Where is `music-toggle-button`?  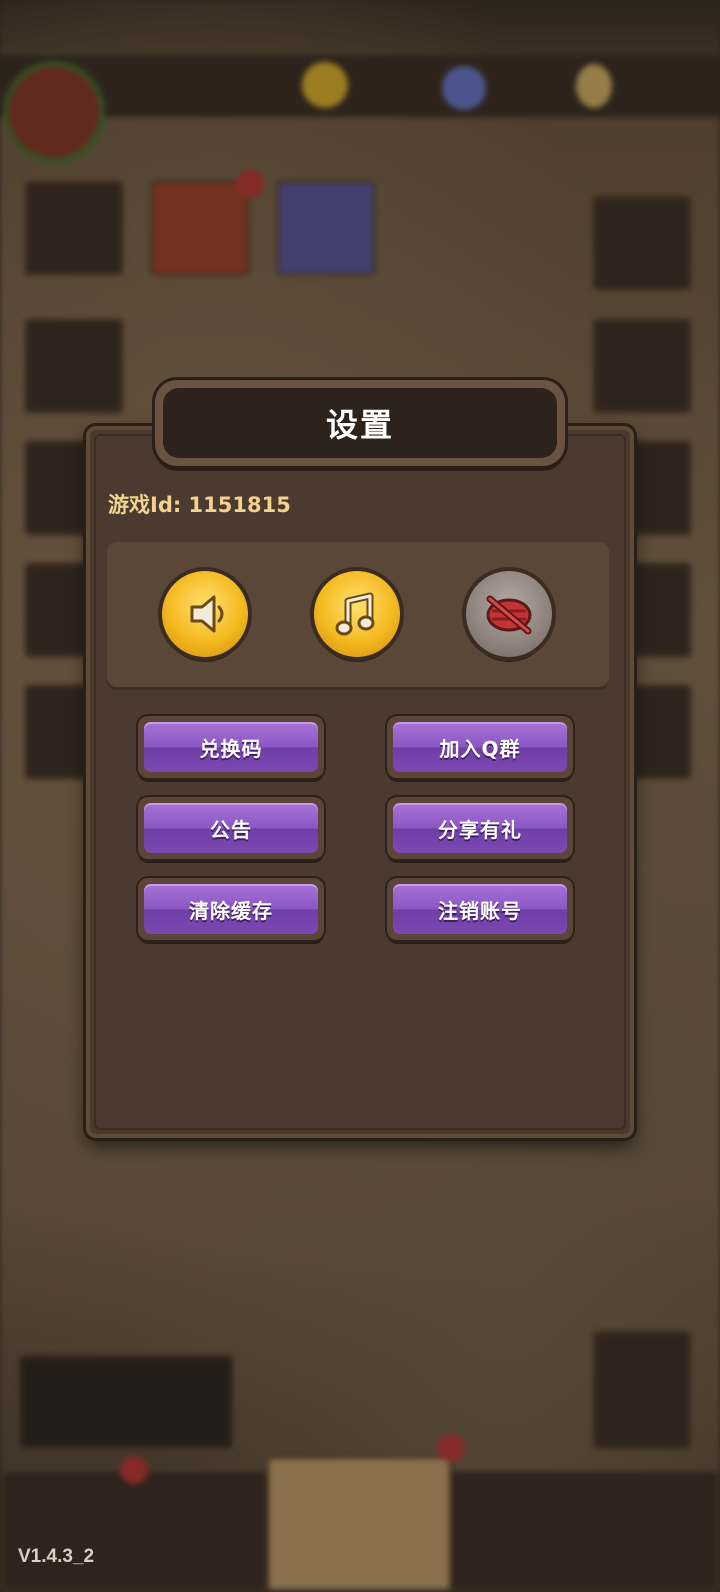
music-toggle-button is located at coordinates (357, 614).